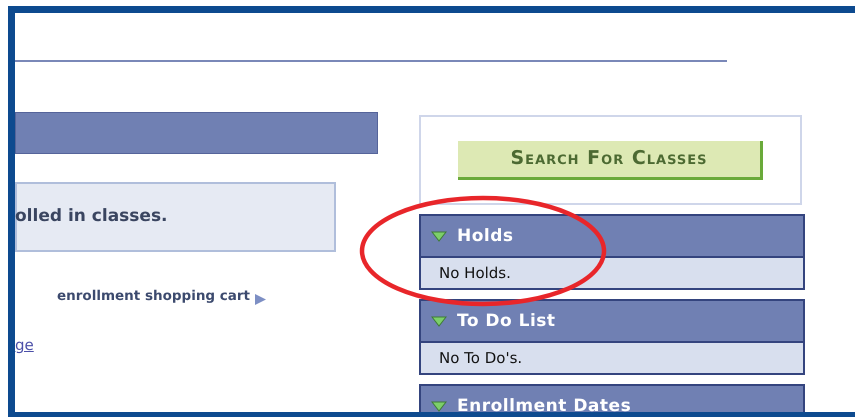 This screenshot has width=855, height=417. What do you see at coordinates (610, 160) in the screenshot?
I see `search-for-classes-button: Search For Classes` at bounding box center [610, 160].